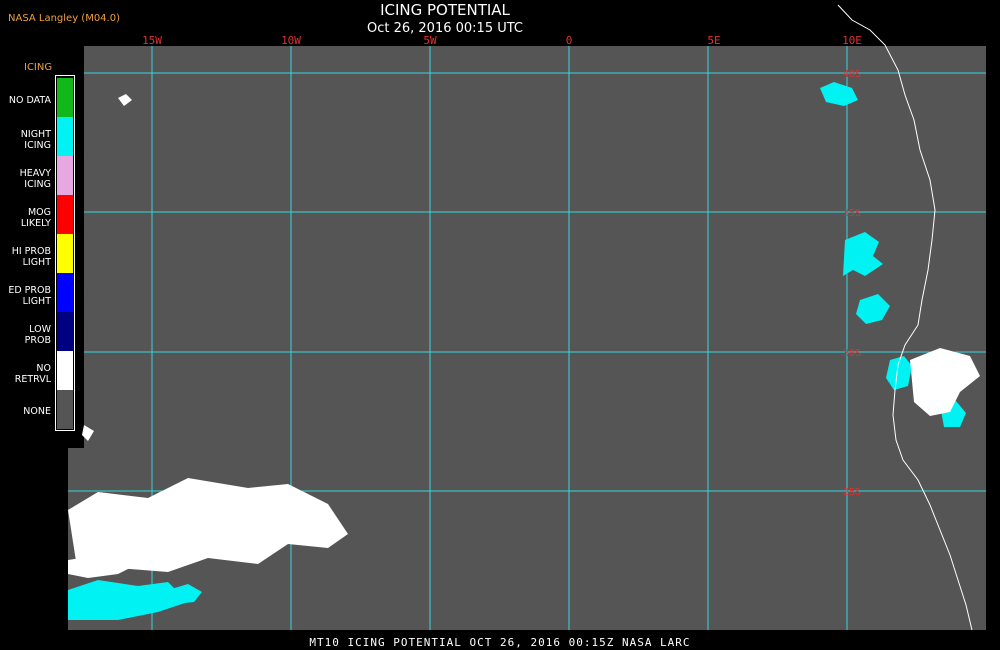  What do you see at coordinates (65, 97) in the screenshot?
I see `legend-swatch-no-data` at bounding box center [65, 97].